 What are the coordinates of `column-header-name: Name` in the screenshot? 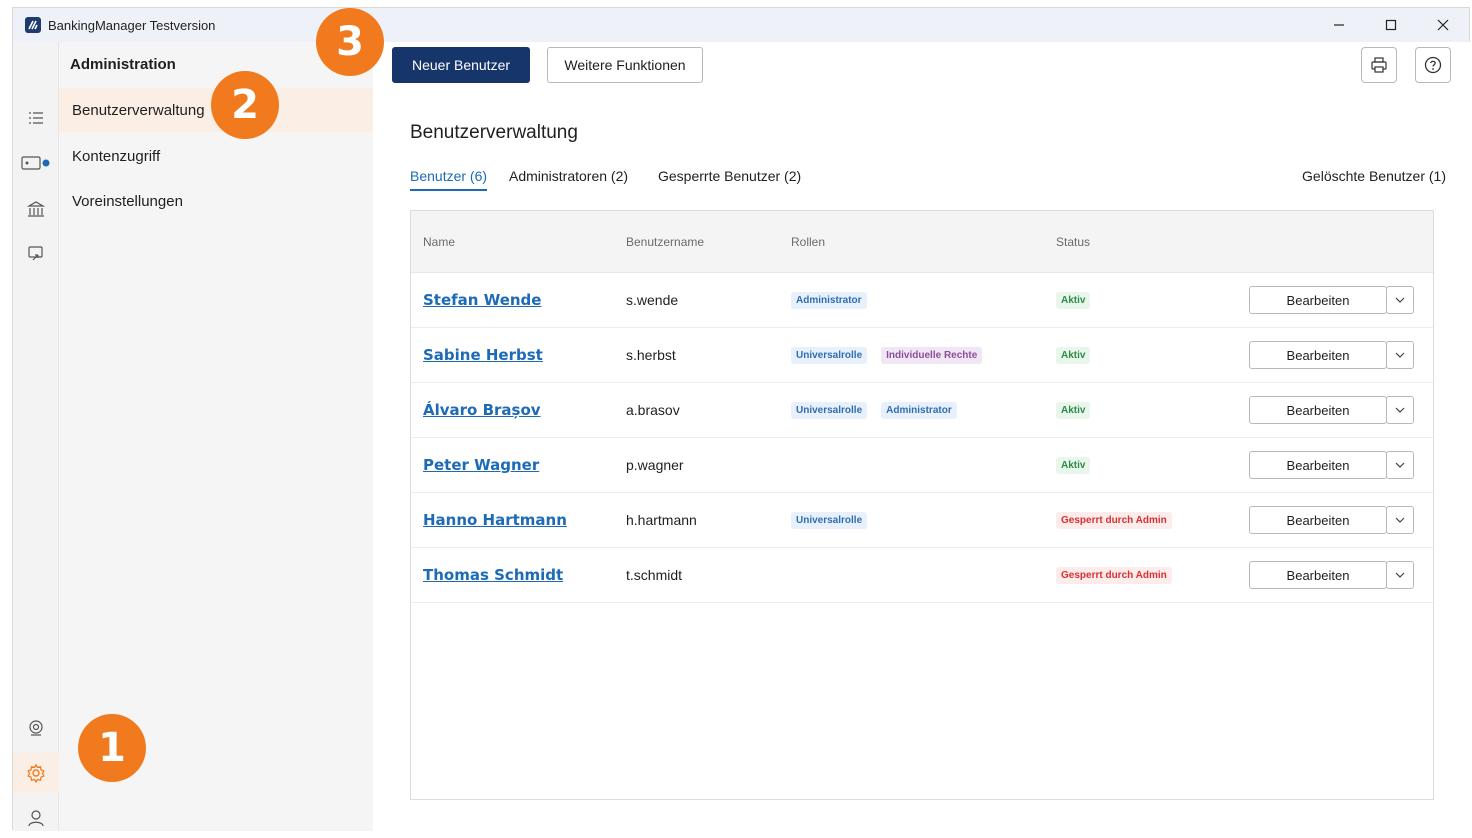 It's located at (439, 242).